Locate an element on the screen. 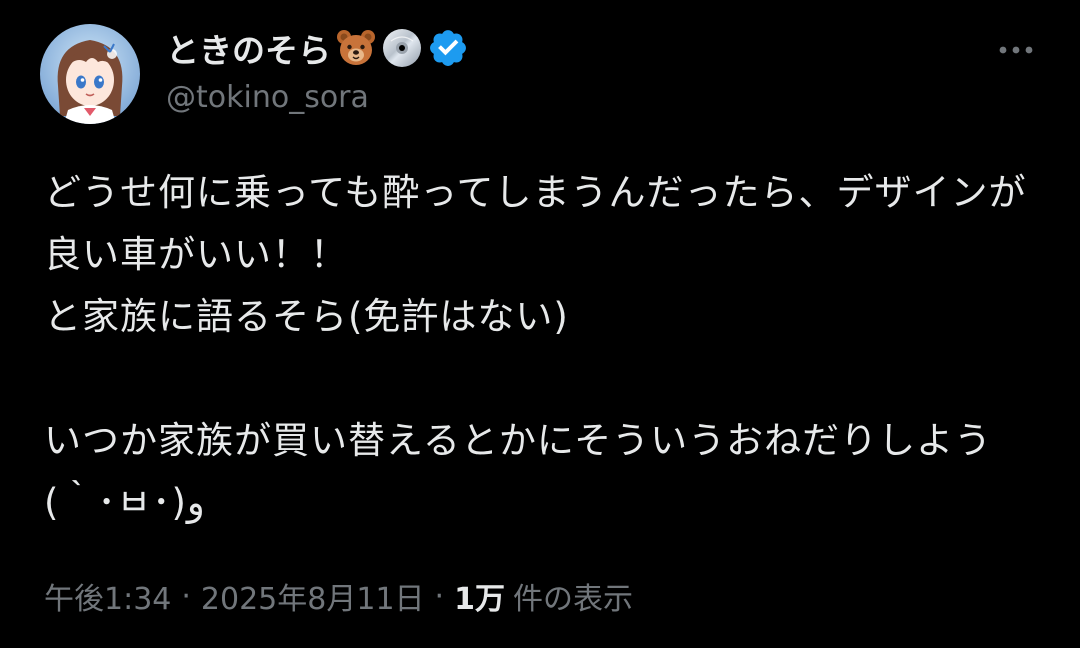 The height and width of the screenshot is (648, 1080). tweet-date: 2025年8月11日 is located at coordinates (313, 596).